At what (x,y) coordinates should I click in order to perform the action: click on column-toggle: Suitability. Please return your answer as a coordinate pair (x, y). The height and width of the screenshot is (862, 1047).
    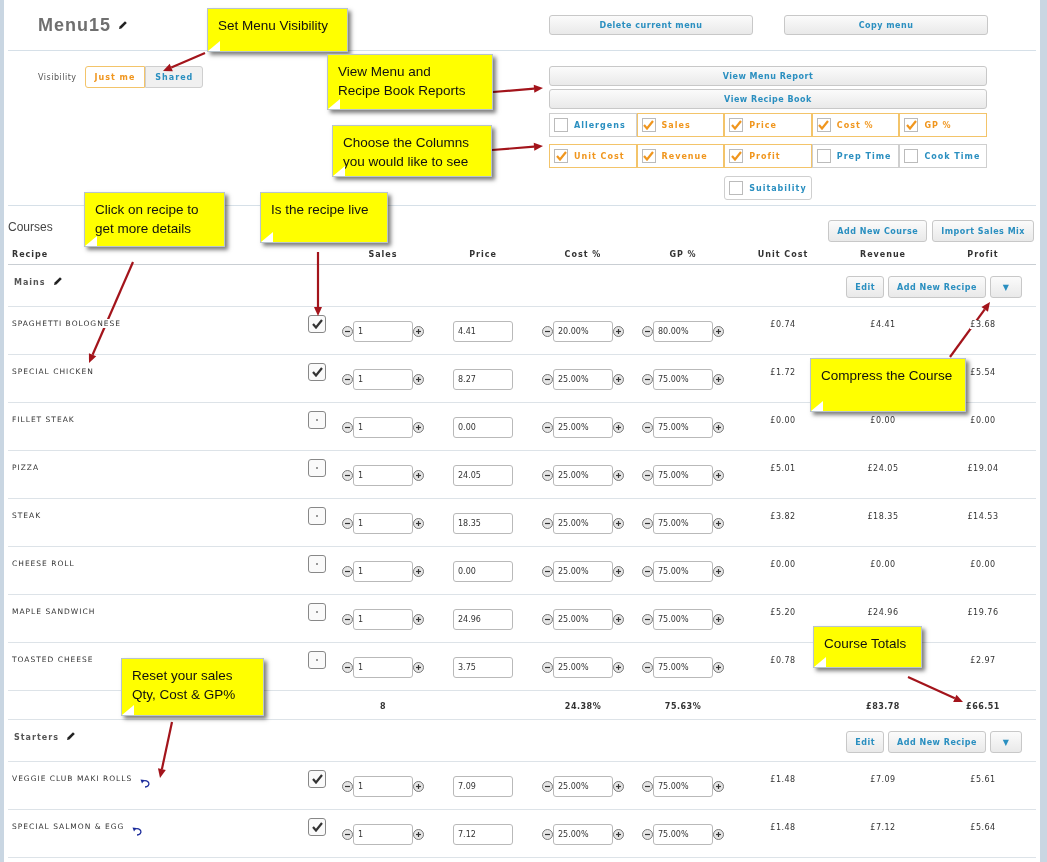
    Looking at the image, I should click on (768, 188).